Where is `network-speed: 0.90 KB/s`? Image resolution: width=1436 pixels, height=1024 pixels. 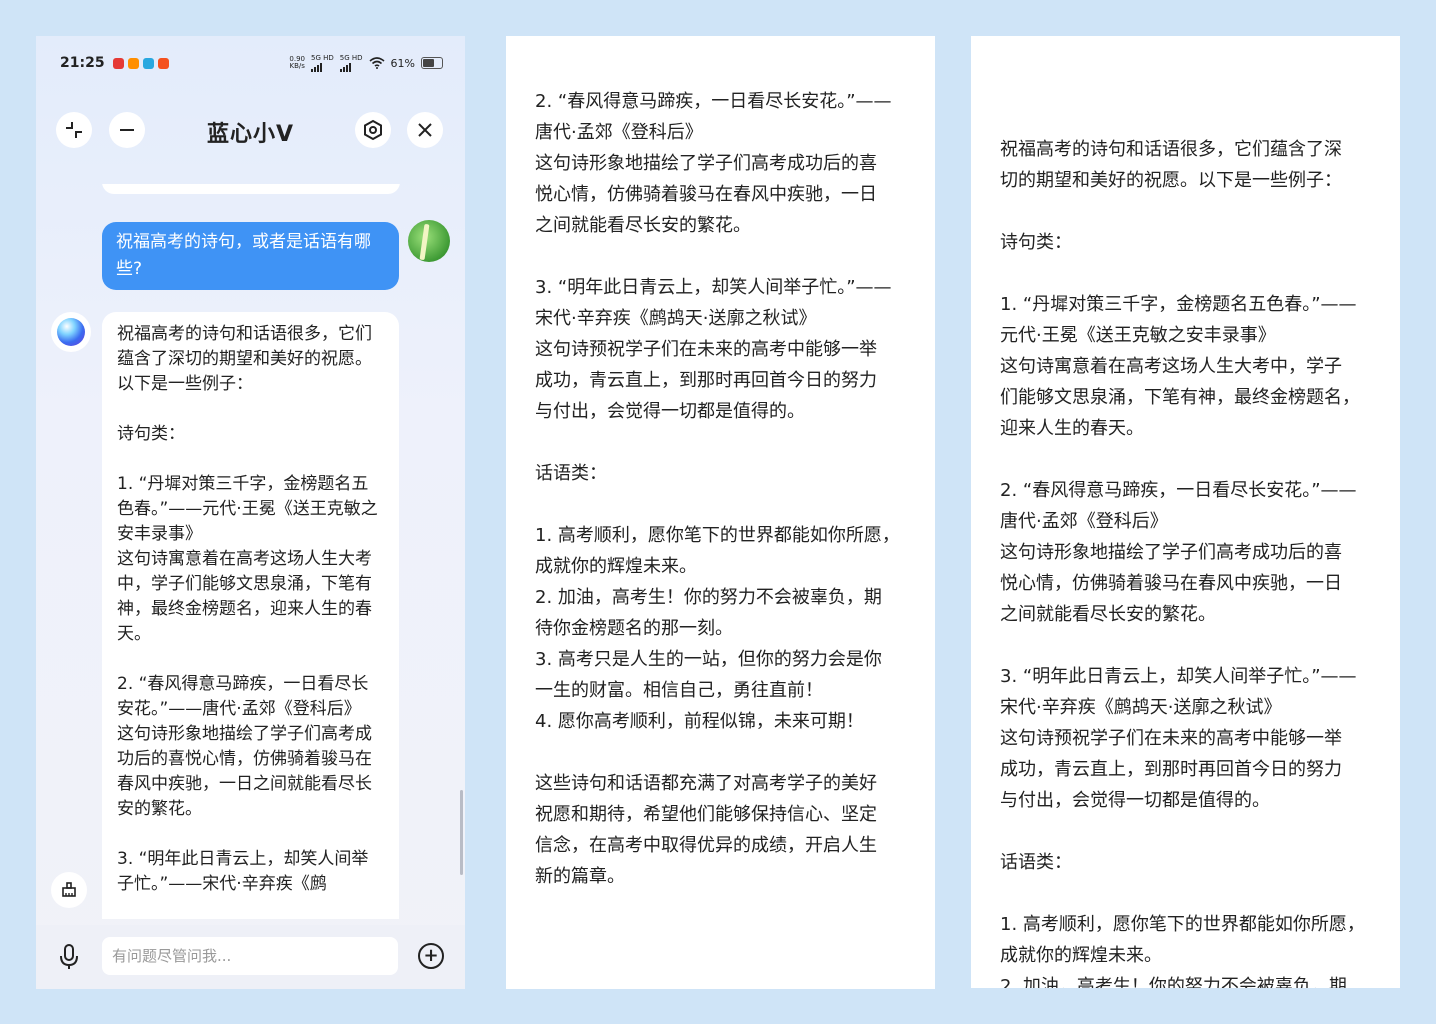 network-speed: 0.90 KB/s is located at coordinates (297, 63).